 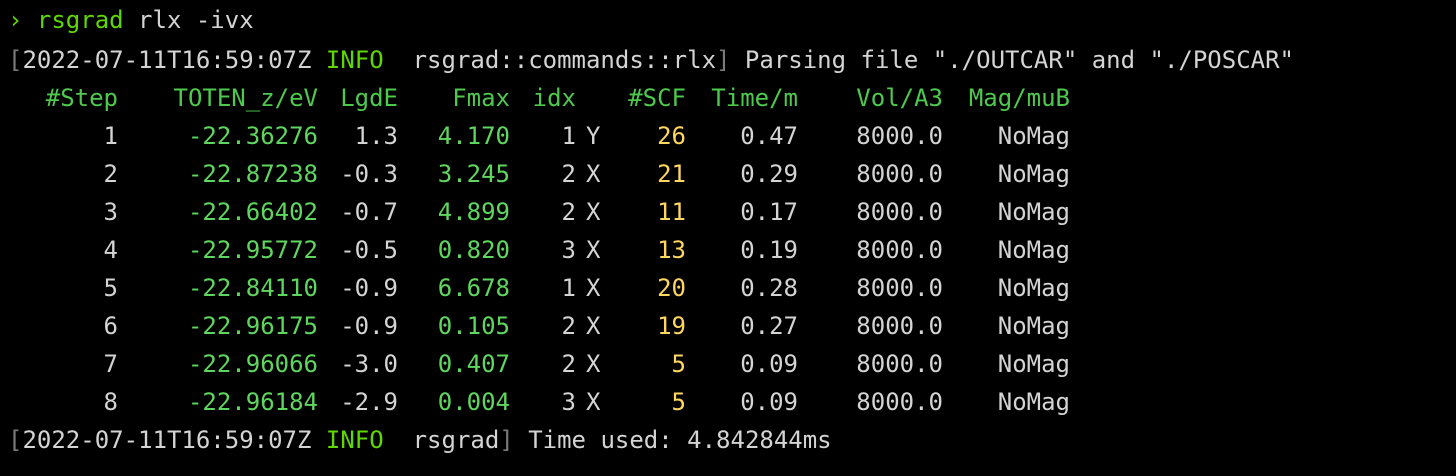 What do you see at coordinates (564, 60) in the screenshot?
I see `log-module: rsgrad::commands::rlx` at bounding box center [564, 60].